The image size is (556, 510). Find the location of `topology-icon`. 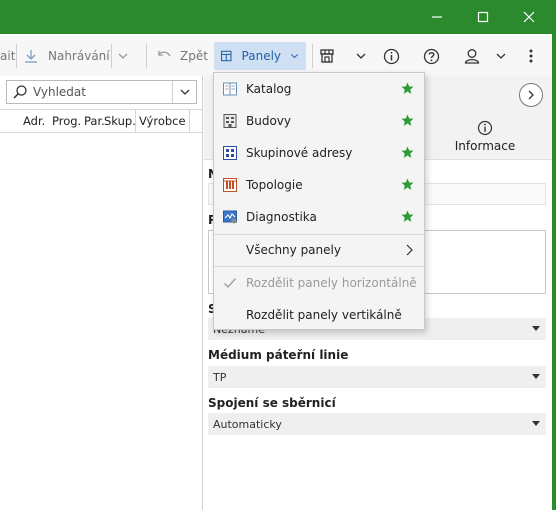

topology-icon is located at coordinates (230, 185).